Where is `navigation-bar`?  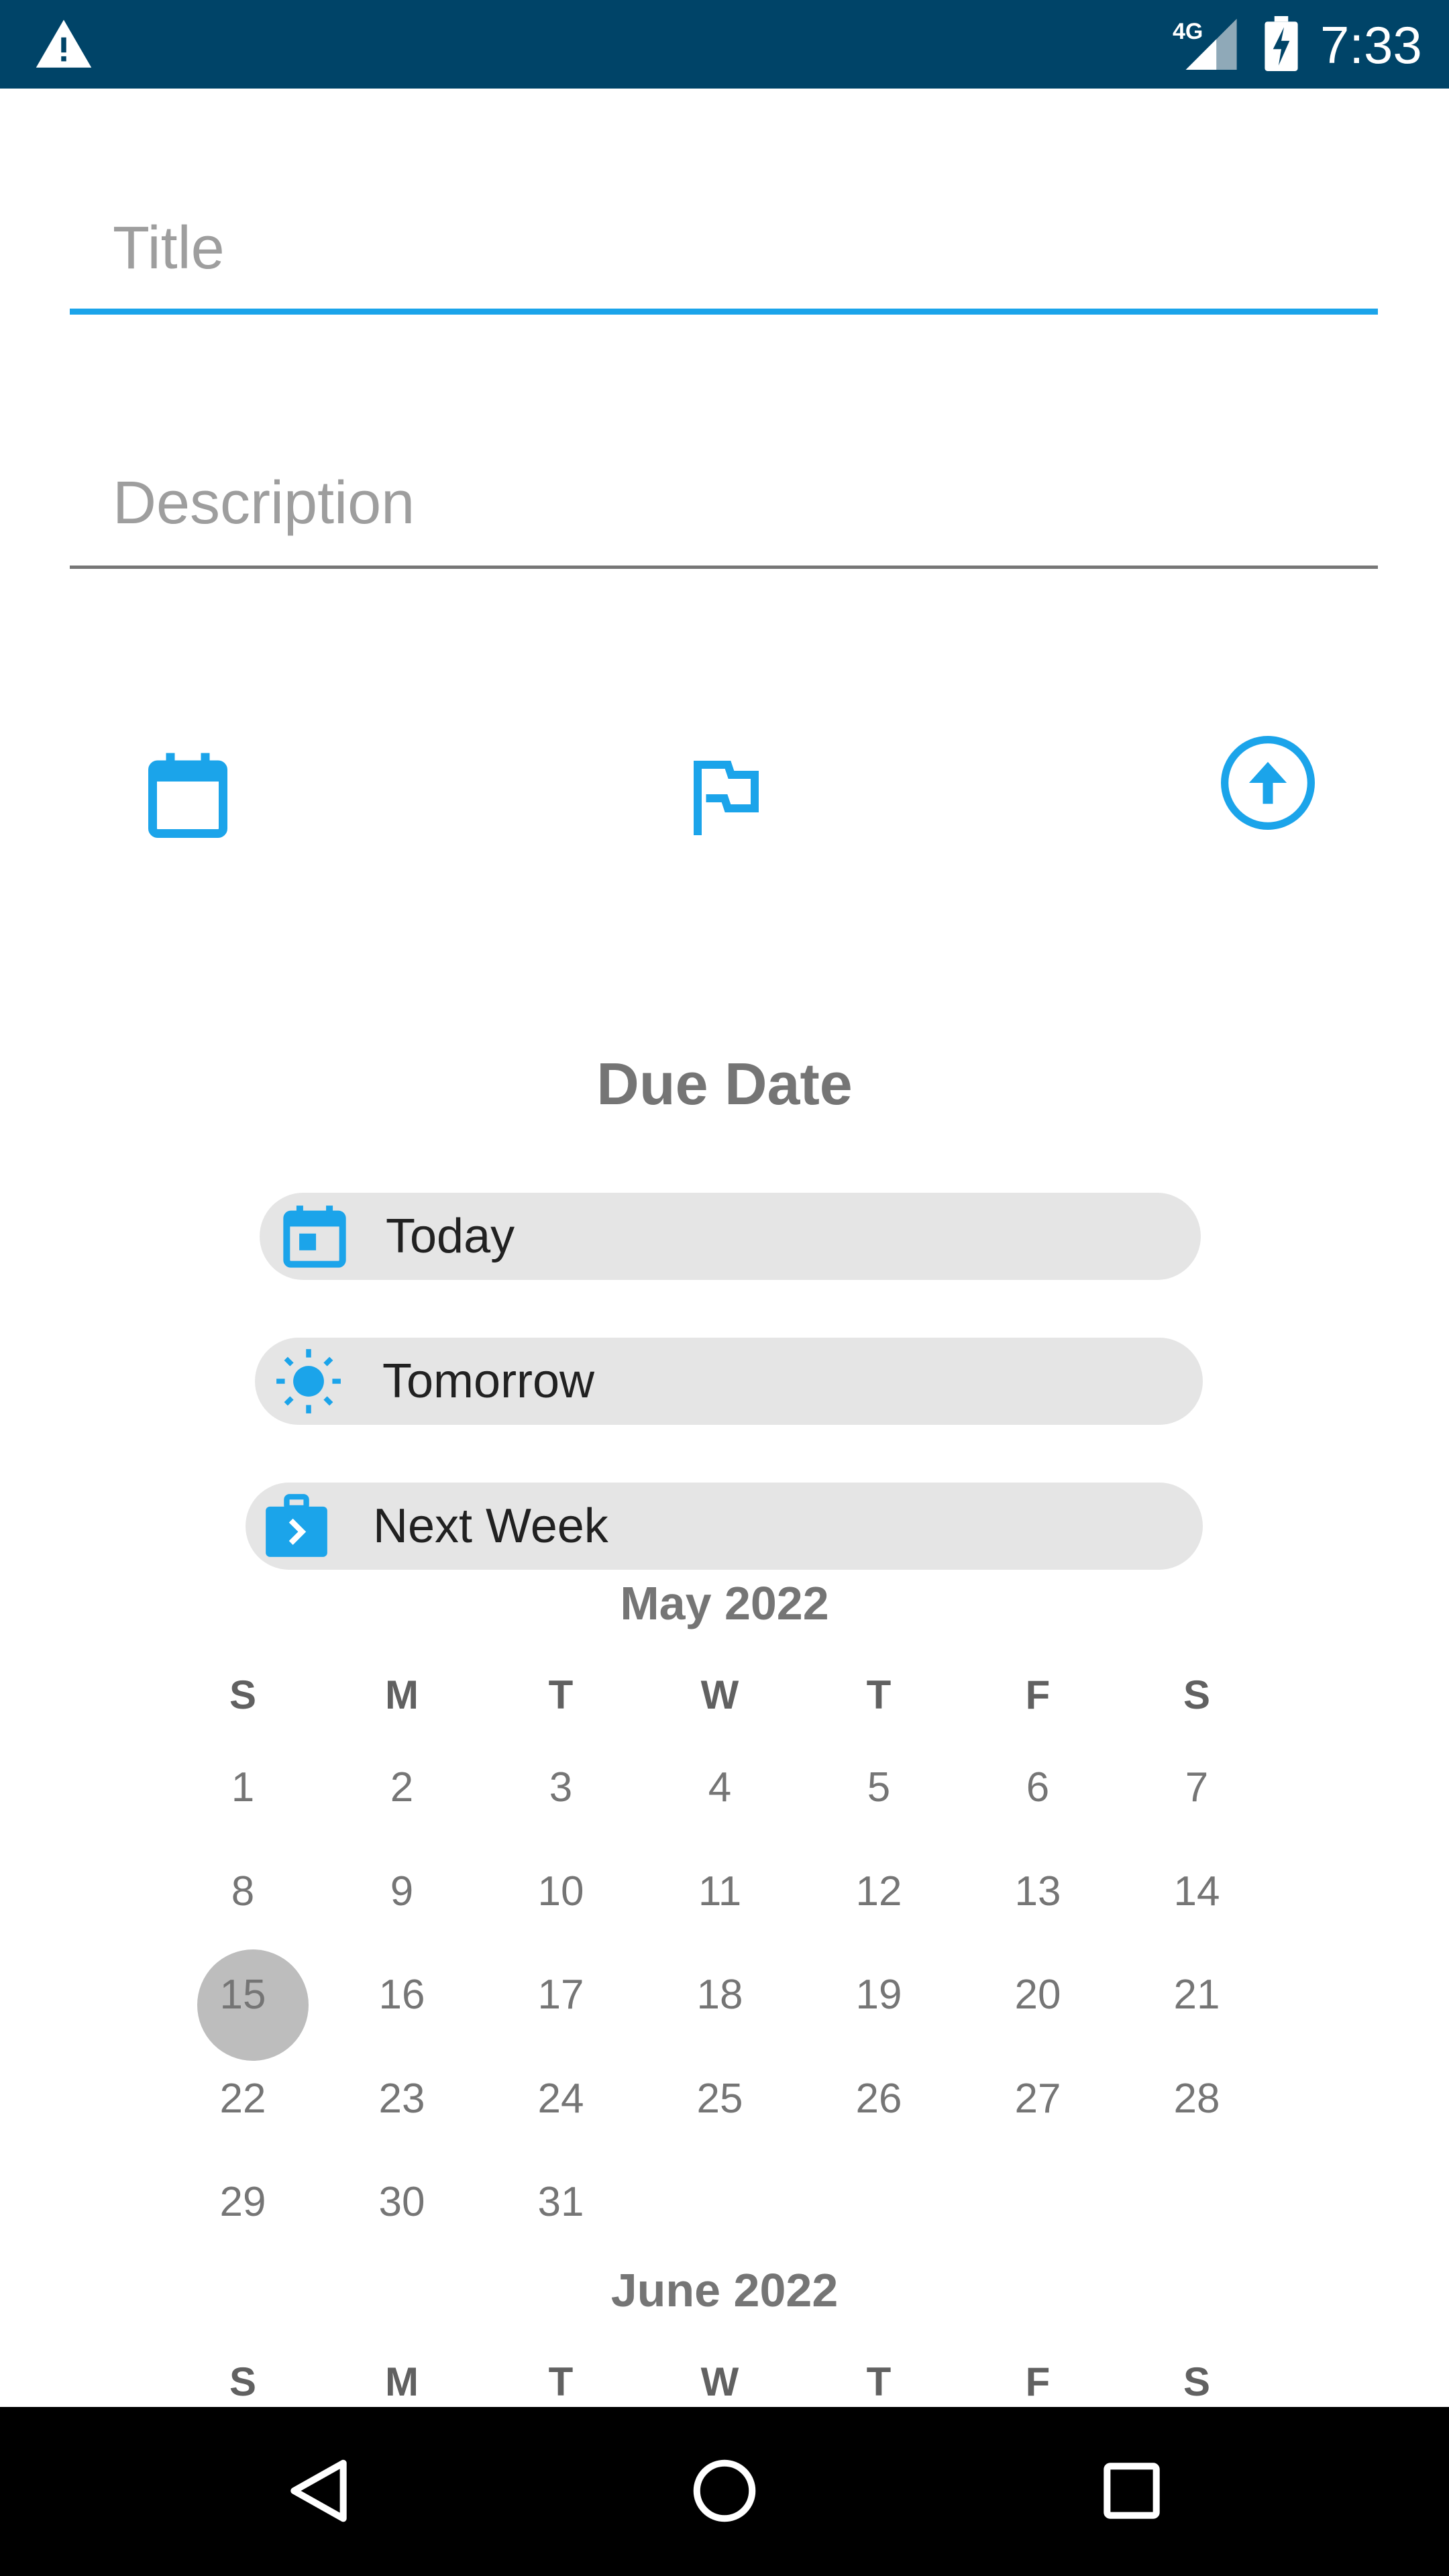 navigation-bar is located at coordinates (724, 2491).